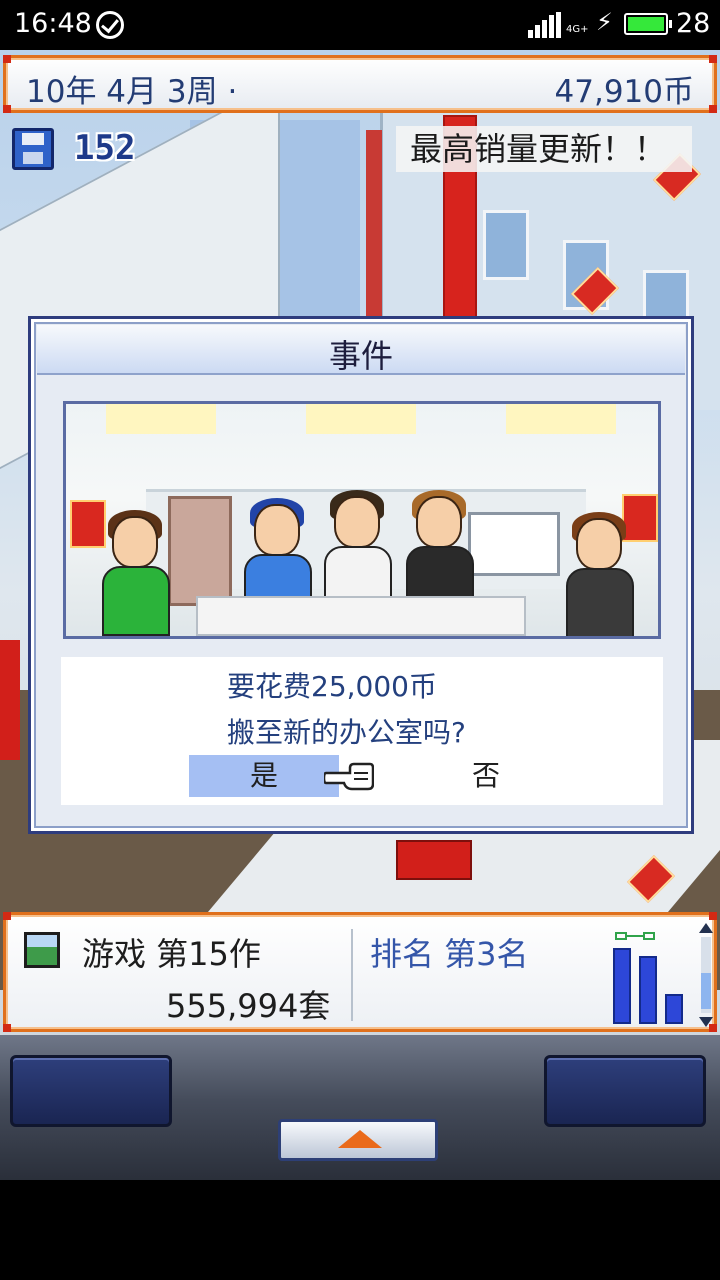 The image size is (720, 1280). I want to click on battery-level: 28, so click(693, 23).